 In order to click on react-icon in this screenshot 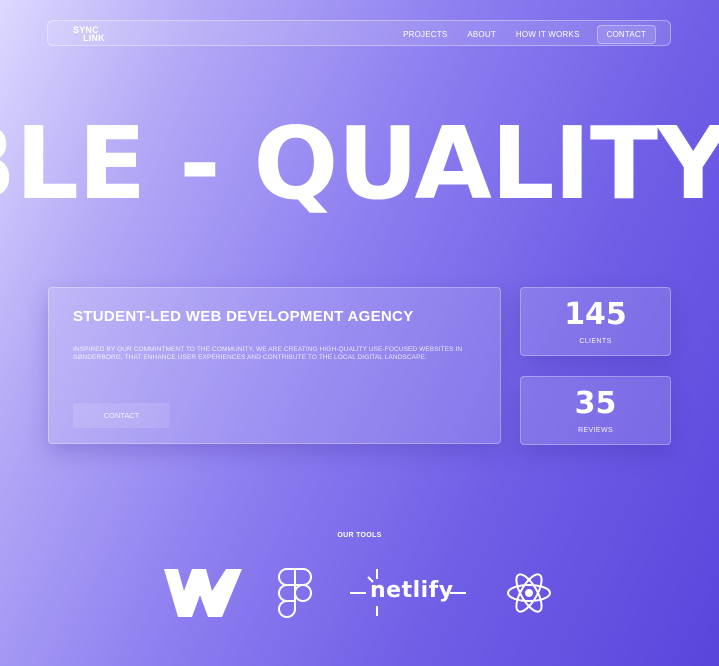, I will do `click(529, 593)`.